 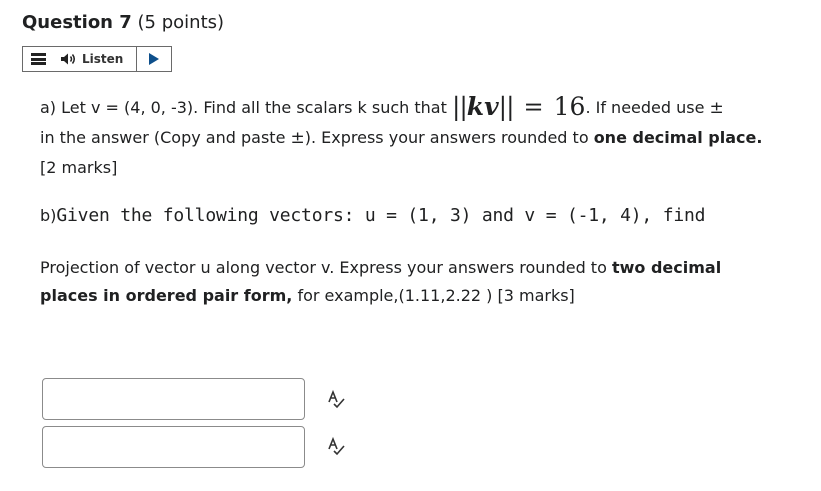 What do you see at coordinates (433, 295) in the screenshot?
I see `projection-text-2: for example,(1.11,2.22 ) [3 marks]` at bounding box center [433, 295].